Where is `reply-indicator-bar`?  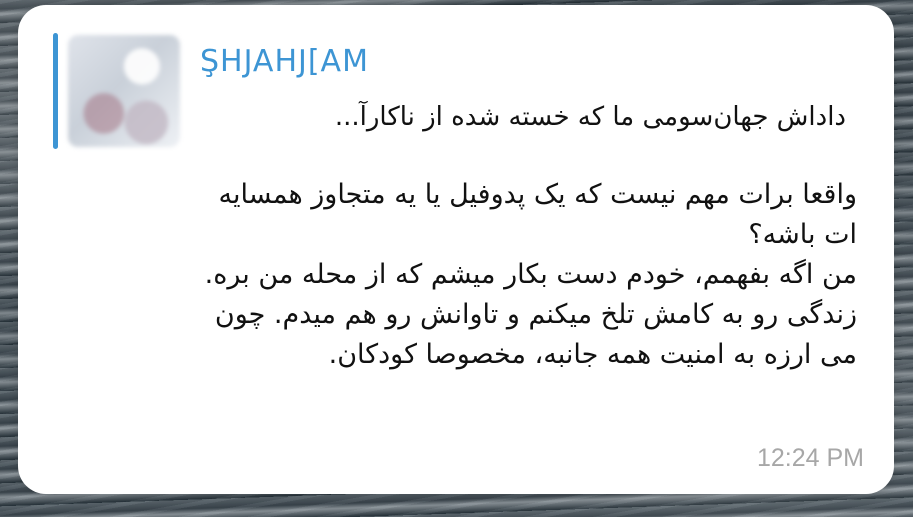
reply-indicator-bar is located at coordinates (55, 91).